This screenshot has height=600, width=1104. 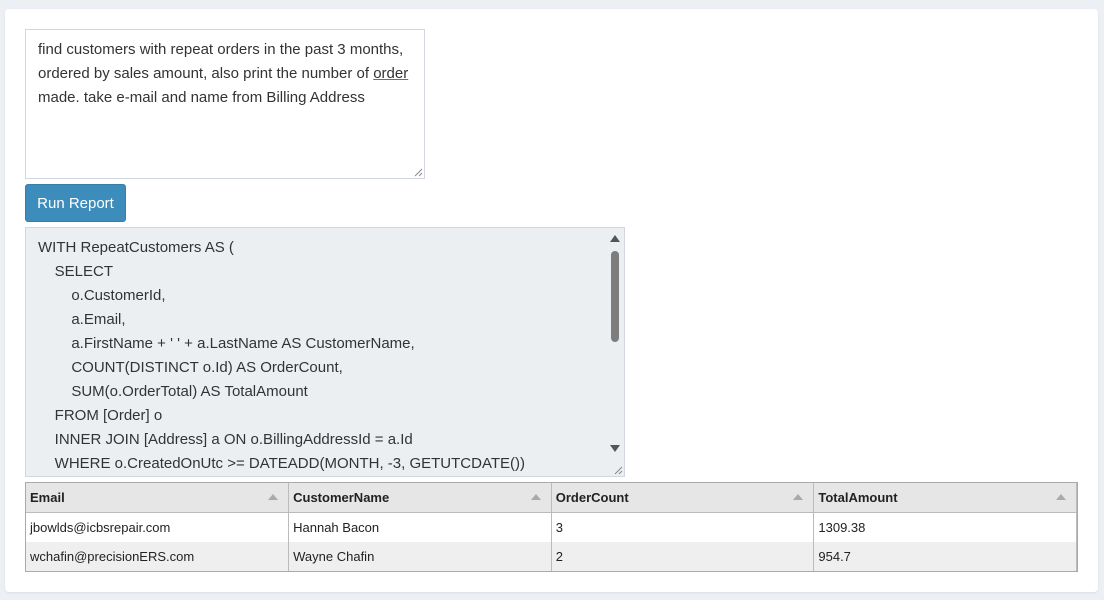 What do you see at coordinates (47, 497) in the screenshot?
I see `column-header-label: Email` at bounding box center [47, 497].